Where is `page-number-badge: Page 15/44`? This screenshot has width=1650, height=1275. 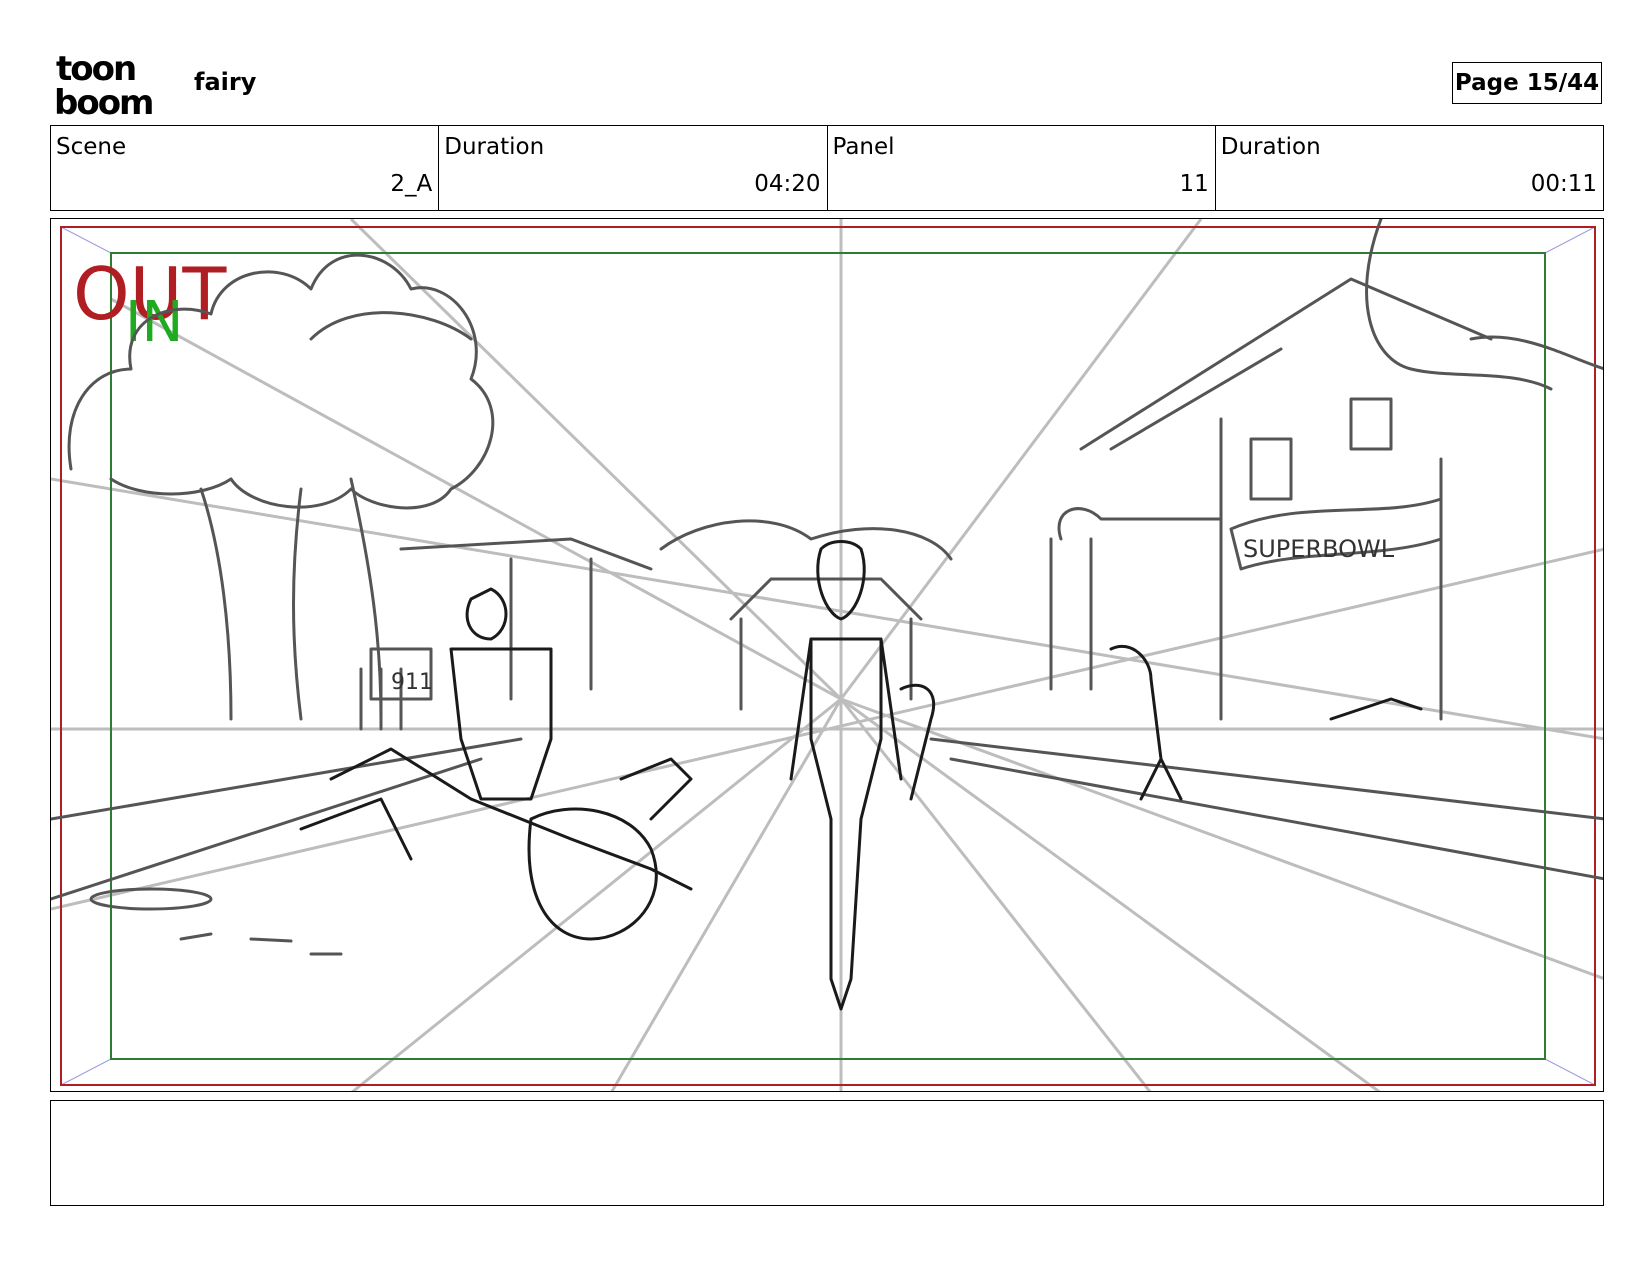 page-number-badge: Page 15/44 is located at coordinates (1527, 83).